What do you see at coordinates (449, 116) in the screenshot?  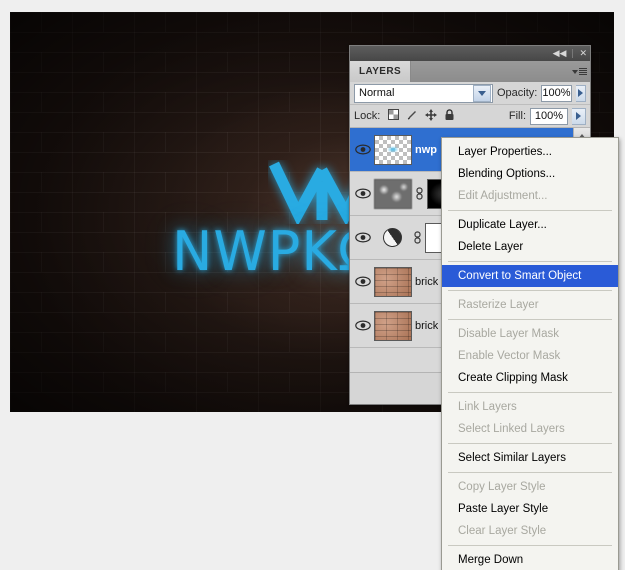 I see `lock-all-icon` at bounding box center [449, 116].